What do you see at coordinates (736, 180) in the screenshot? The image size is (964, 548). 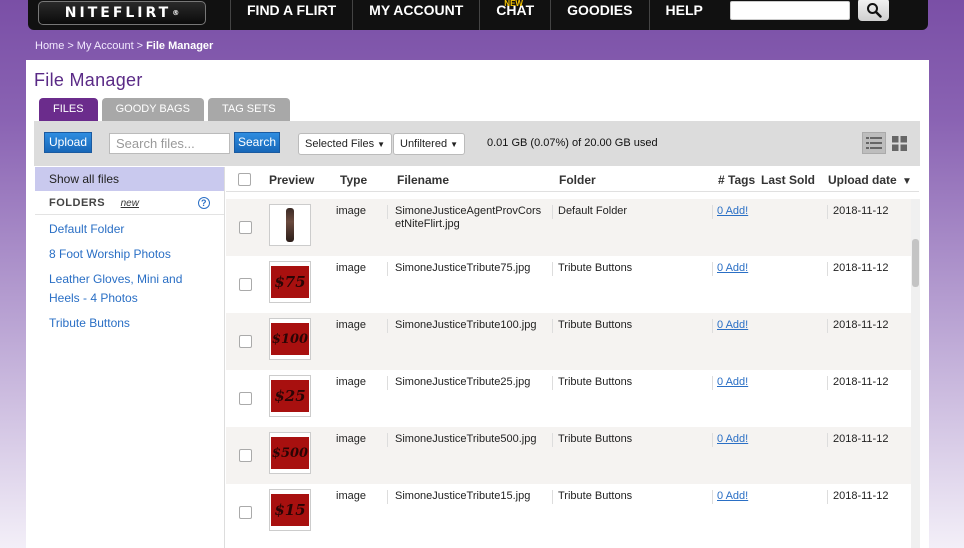 I see `col-tags: # Tags` at bounding box center [736, 180].